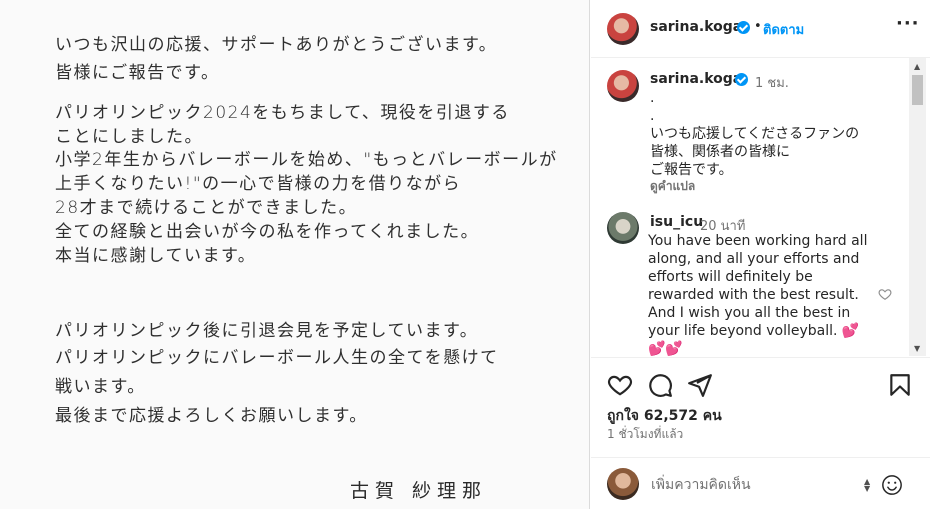 Image resolution: width=930 pixels, height=509 pixels. What do you see at coordinates (137, 73) in the screenshot?
I see `letter-line: 皆様にご報告です。` at bounding box center [137, 73].